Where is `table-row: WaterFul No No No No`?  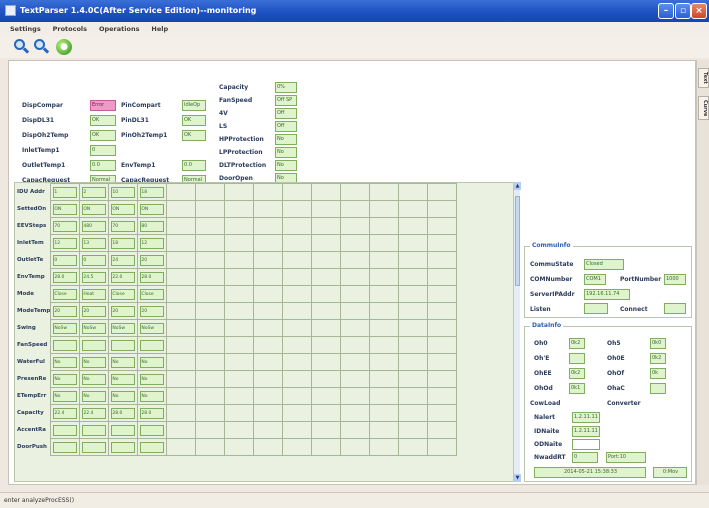
table-row: WaterFul No No No No is located at coordinates (236, 362).